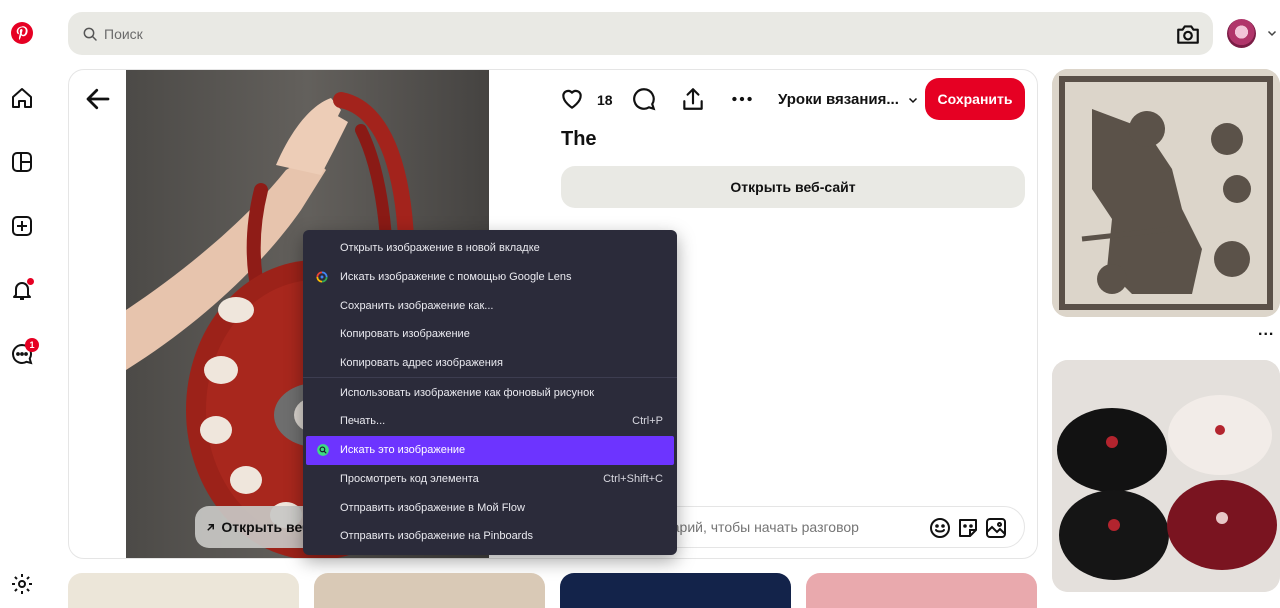 This screenshot has height=608, width=1280. Describe the element at coordinates (22, 98) in the screenshot. I see `home-icon` at that location.